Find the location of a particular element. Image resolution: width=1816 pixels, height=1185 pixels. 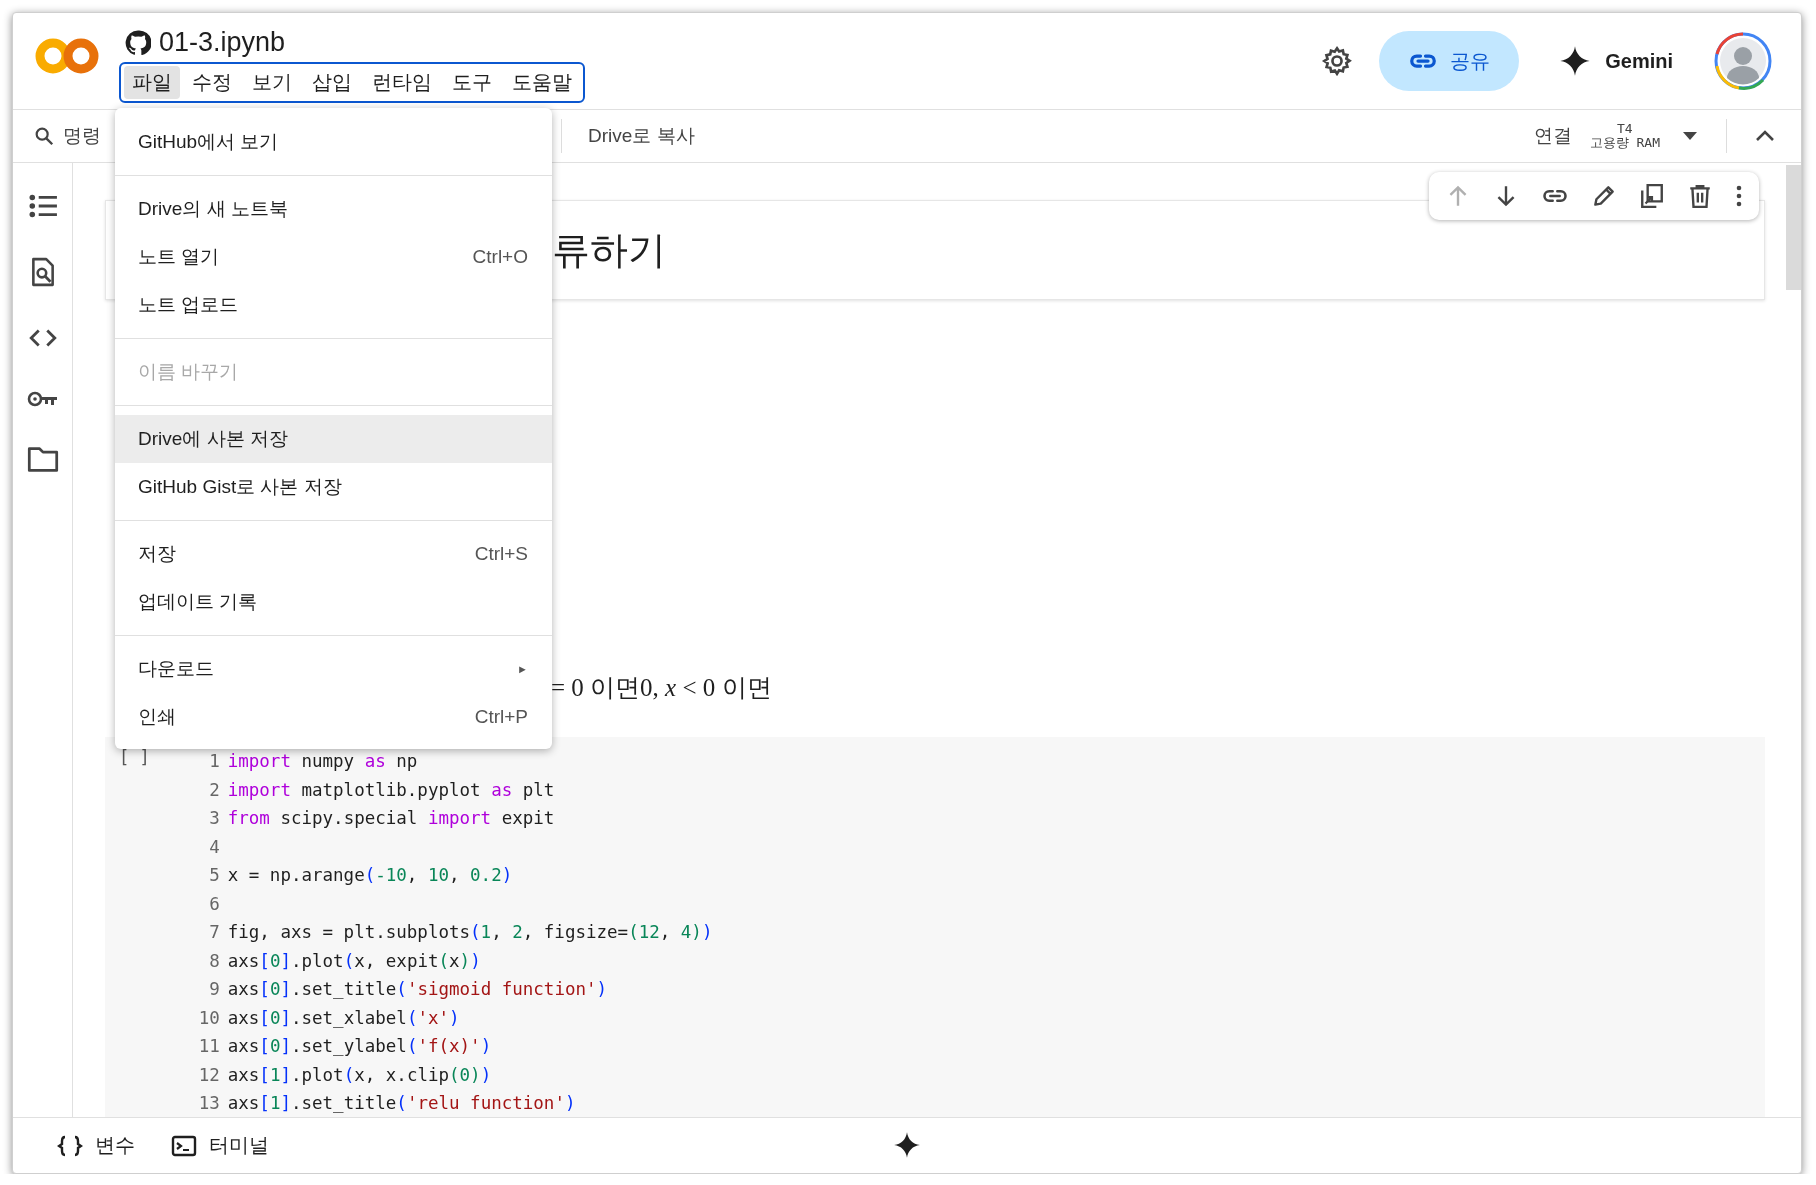

copy-to-drive-button: Drive로 복사 is located at coordinates (641, 136).